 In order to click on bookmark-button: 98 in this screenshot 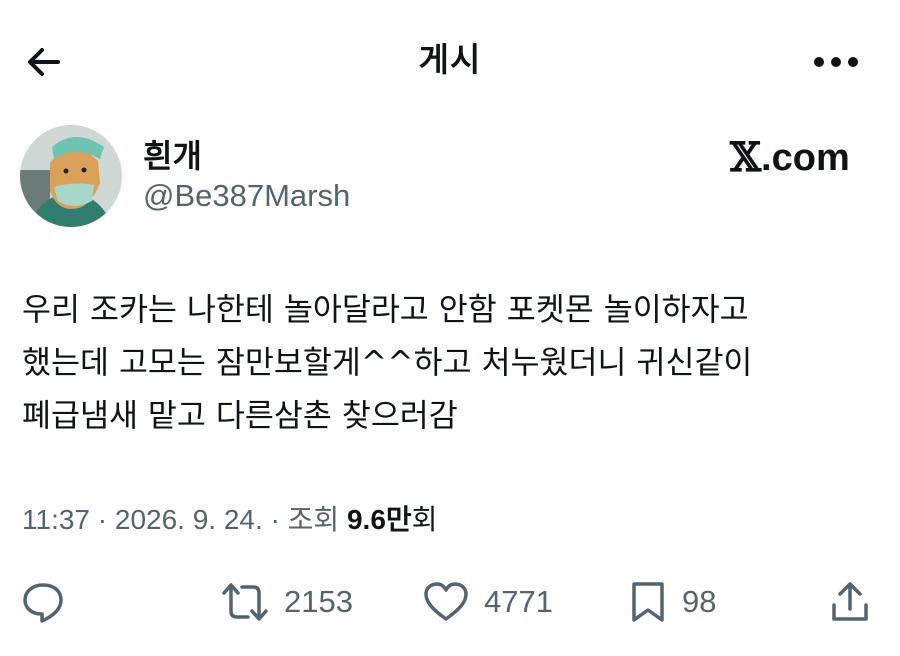, I will do `click(672, 602)`.